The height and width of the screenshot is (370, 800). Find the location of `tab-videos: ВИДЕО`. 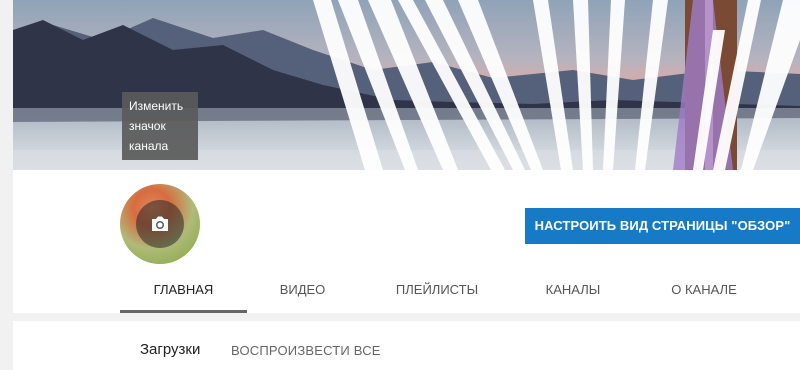

tab-videos: ВИДЕО is located at coordinates (302, 290).